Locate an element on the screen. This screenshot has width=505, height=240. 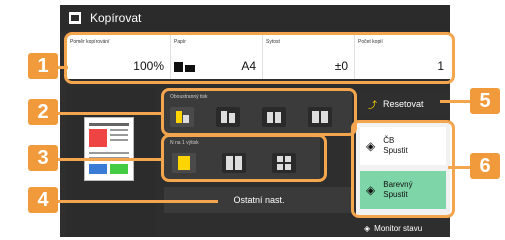
reset-label: Resetovat is located at coordinates (403, 104).